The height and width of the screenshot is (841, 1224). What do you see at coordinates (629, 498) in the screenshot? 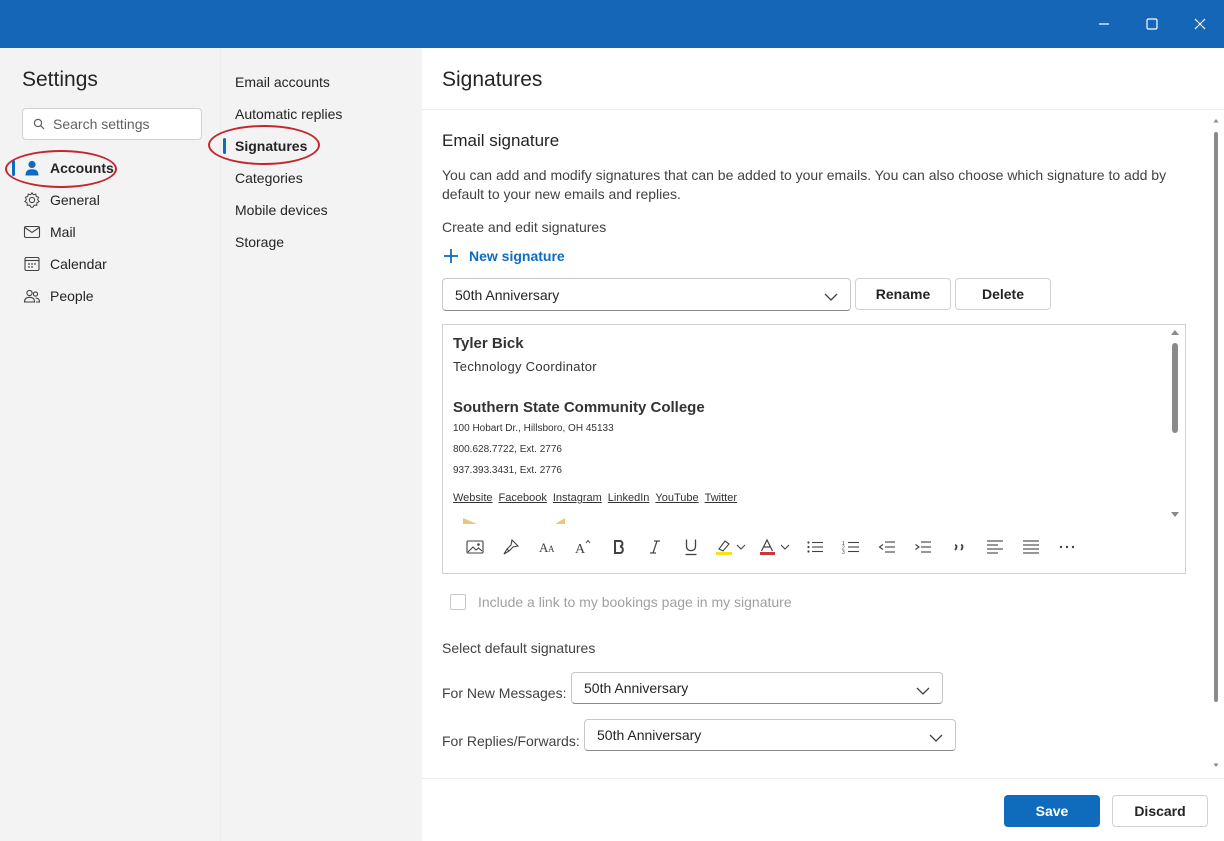
I see `link-linkedin: LinkedIn` at bounding box center [629, 498].